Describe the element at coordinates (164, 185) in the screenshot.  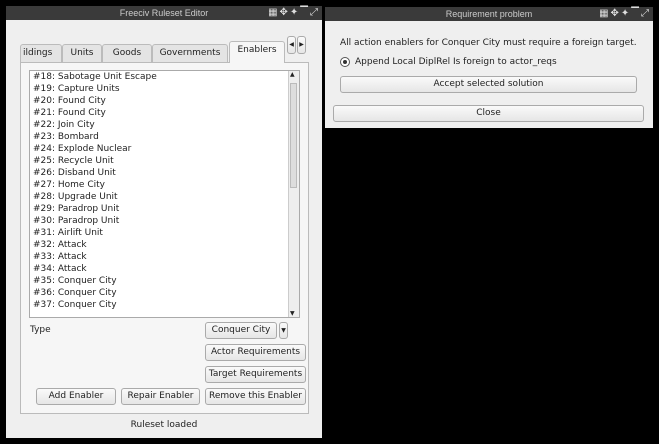
I see `list-item: #27: Home City` at that location.